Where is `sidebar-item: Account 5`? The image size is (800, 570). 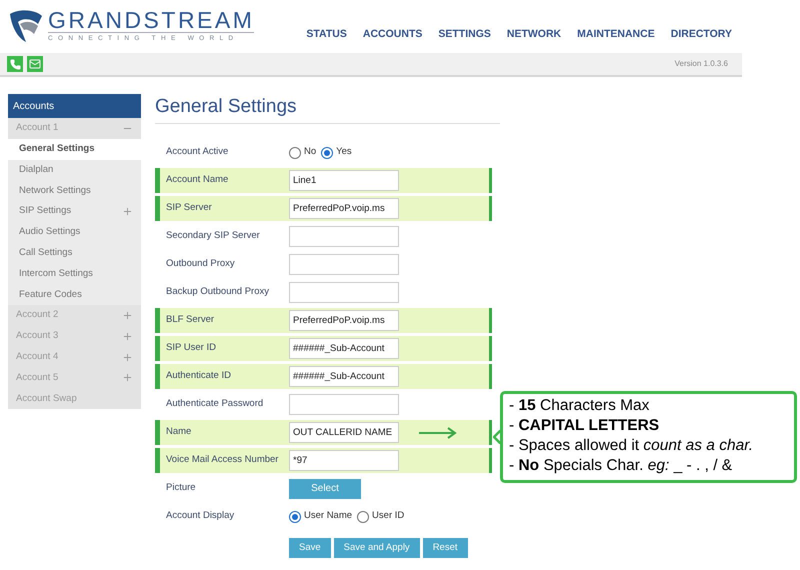
sidebar-item: Account 5 is located at coordinates (74, 378).